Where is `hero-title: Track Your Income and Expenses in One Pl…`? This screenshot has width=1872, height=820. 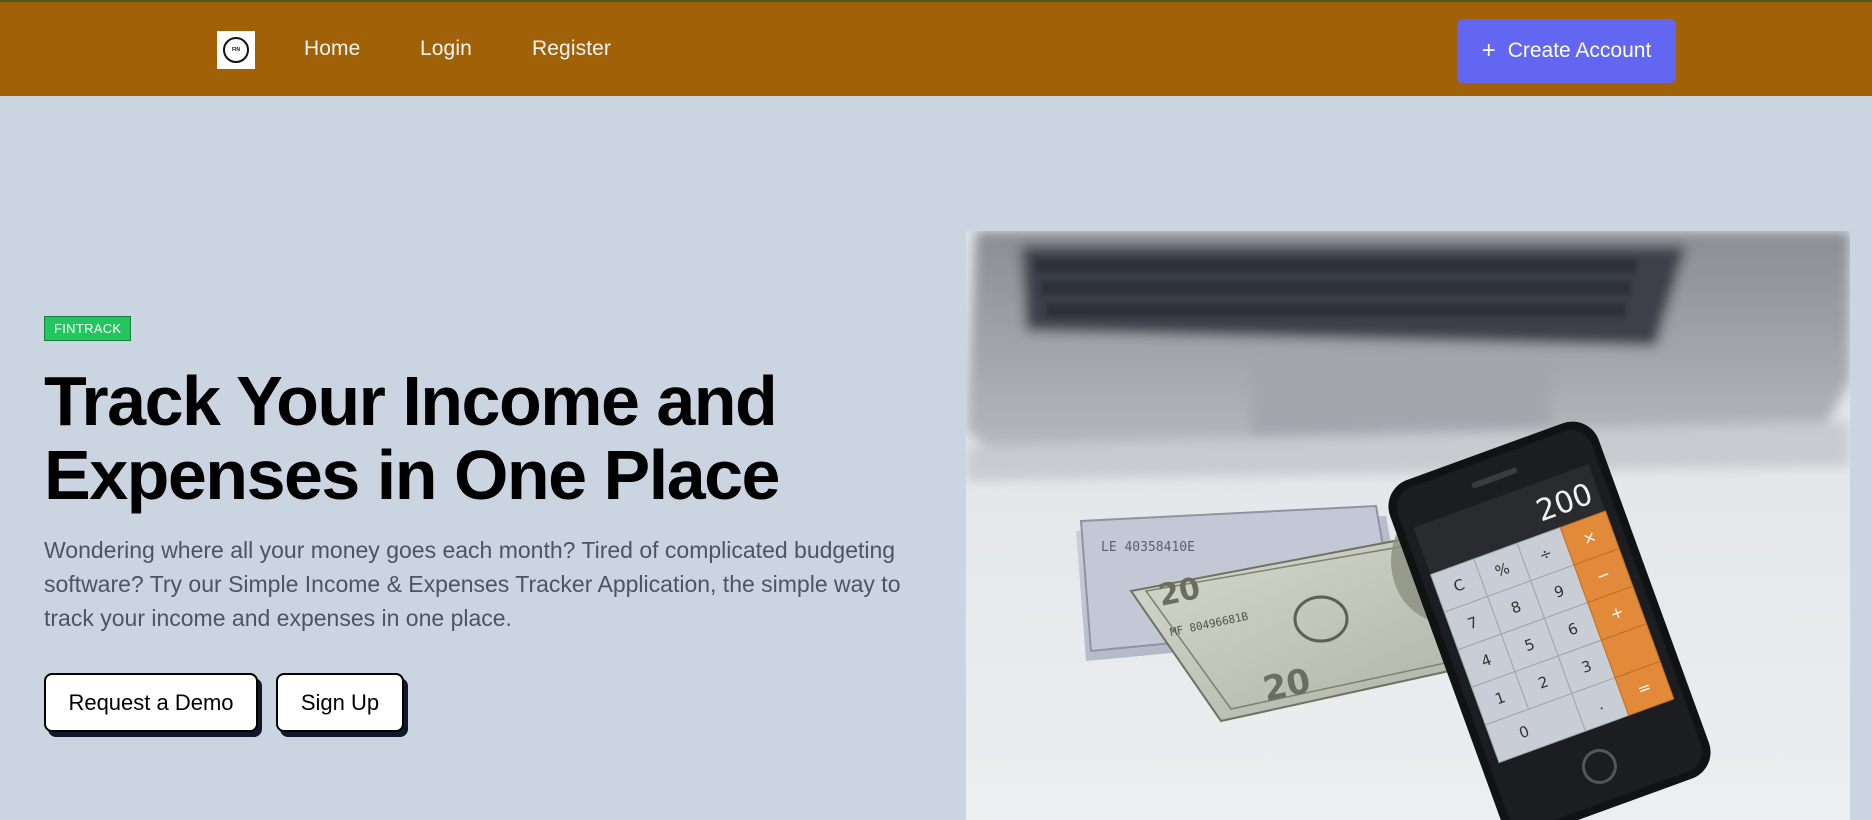 hero-title: Track Your Income and Expenses in One Pl… is located at coordinates (474, 438).